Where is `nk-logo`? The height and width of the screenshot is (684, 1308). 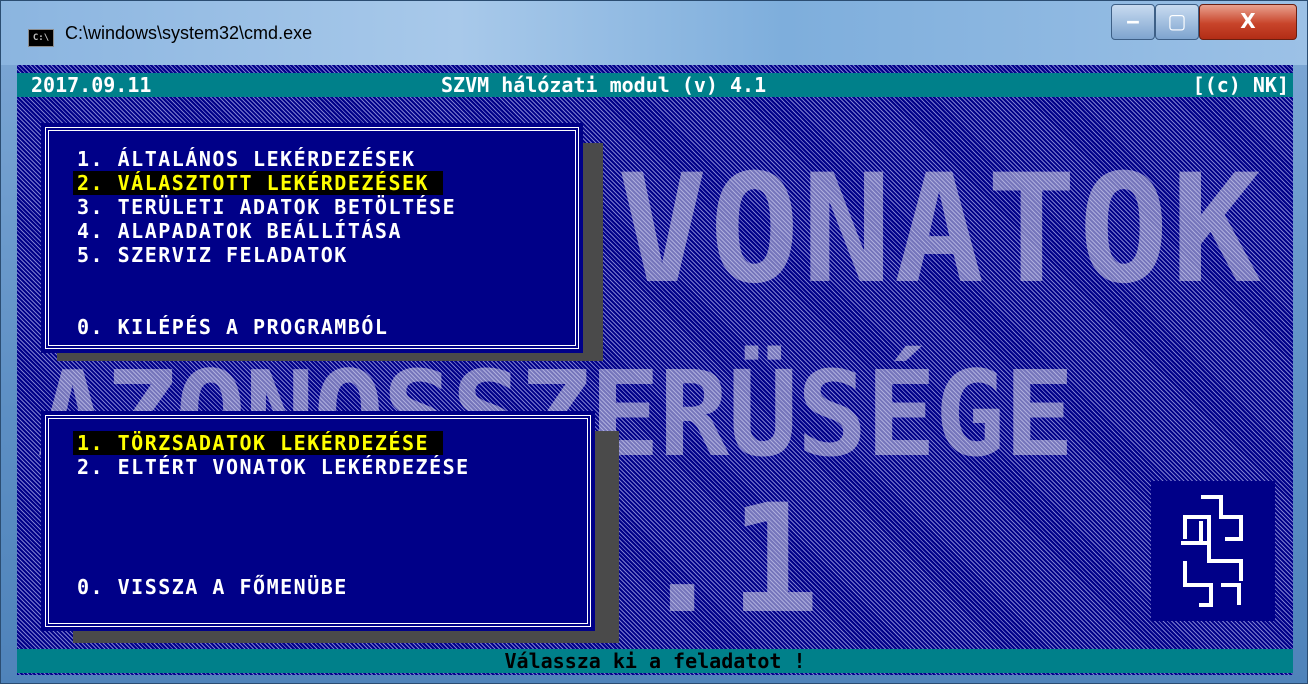 nk-logo is located at coordinates (1213, 551).